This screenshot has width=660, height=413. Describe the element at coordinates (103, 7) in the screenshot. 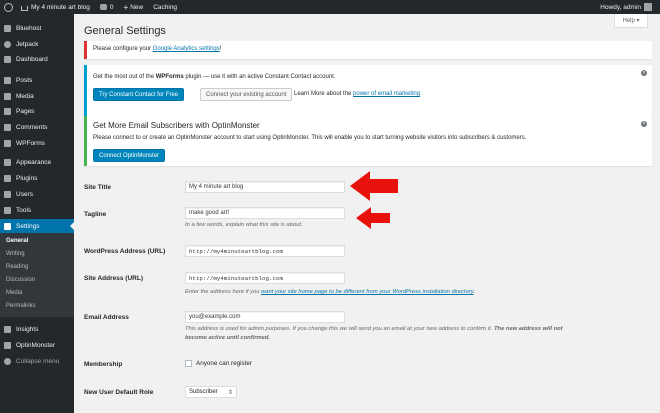

I see `comment-bubble-icon` at that location.